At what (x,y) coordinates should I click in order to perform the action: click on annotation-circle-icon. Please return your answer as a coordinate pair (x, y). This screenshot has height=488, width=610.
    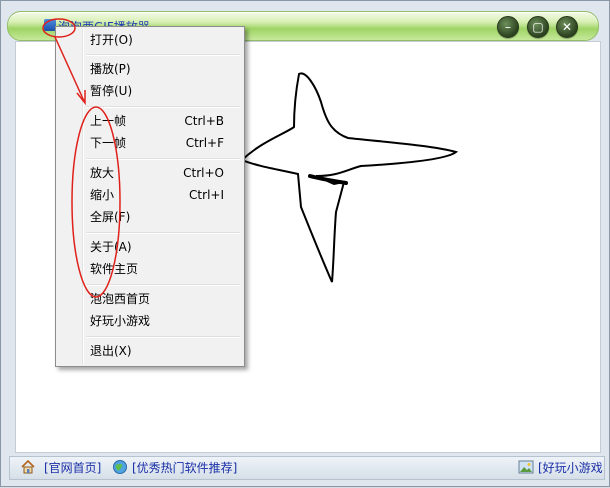
    Looking at the image, I should click on (59, 28).